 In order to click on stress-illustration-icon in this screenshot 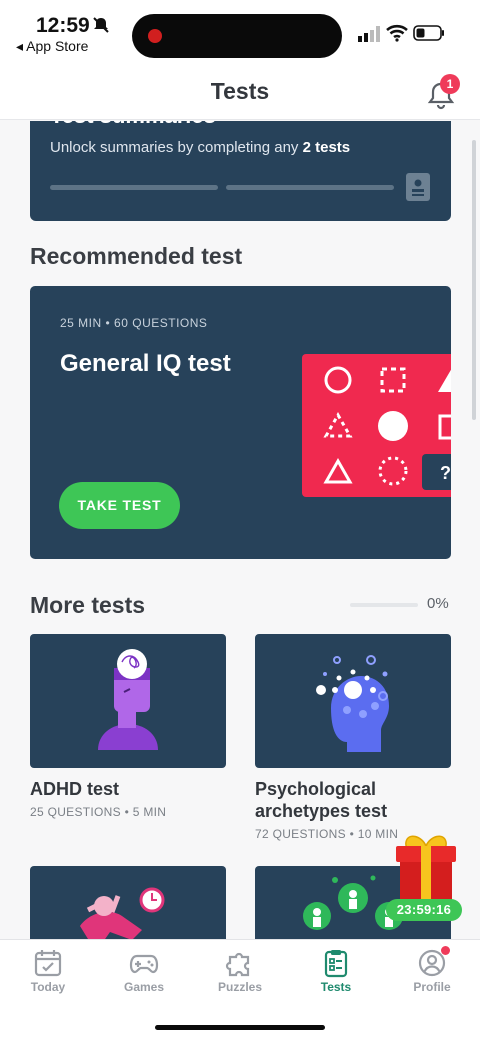, I will do `click(122, 913)`.